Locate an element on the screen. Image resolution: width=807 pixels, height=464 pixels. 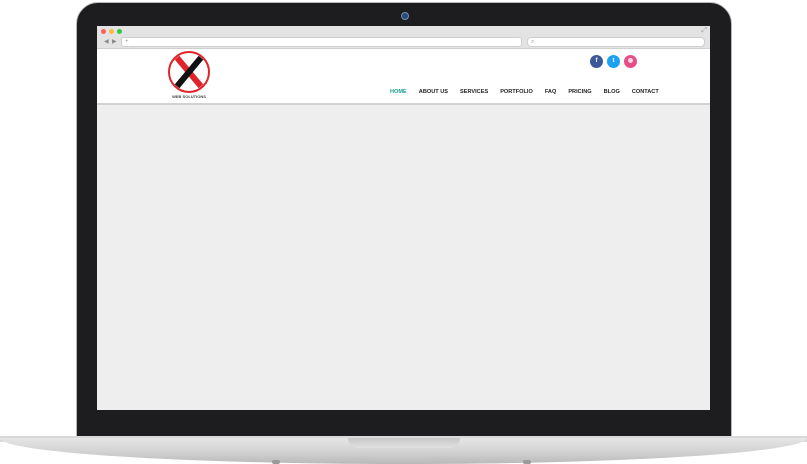
facebook-icon: f is located at coordinates (596, 61).